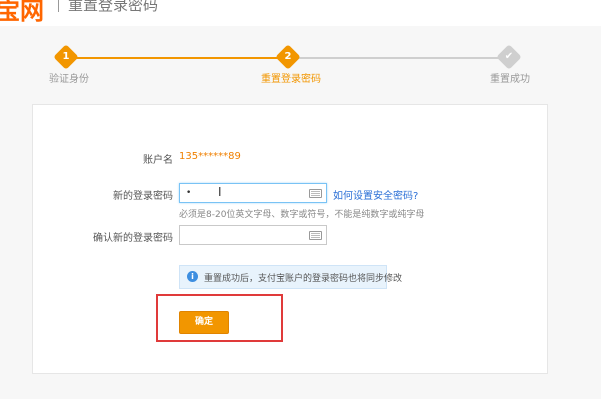  What do you see at coordinates (220, 192) in the screenshot?
I see `text-cursor-icon: I` at bounding box center [220, 192].